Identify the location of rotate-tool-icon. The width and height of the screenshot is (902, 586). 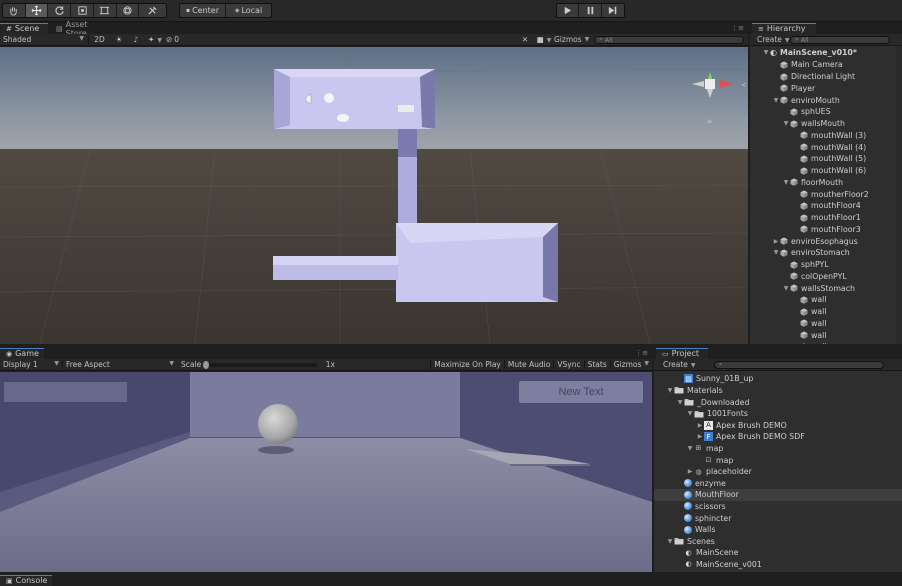
(60, 10).